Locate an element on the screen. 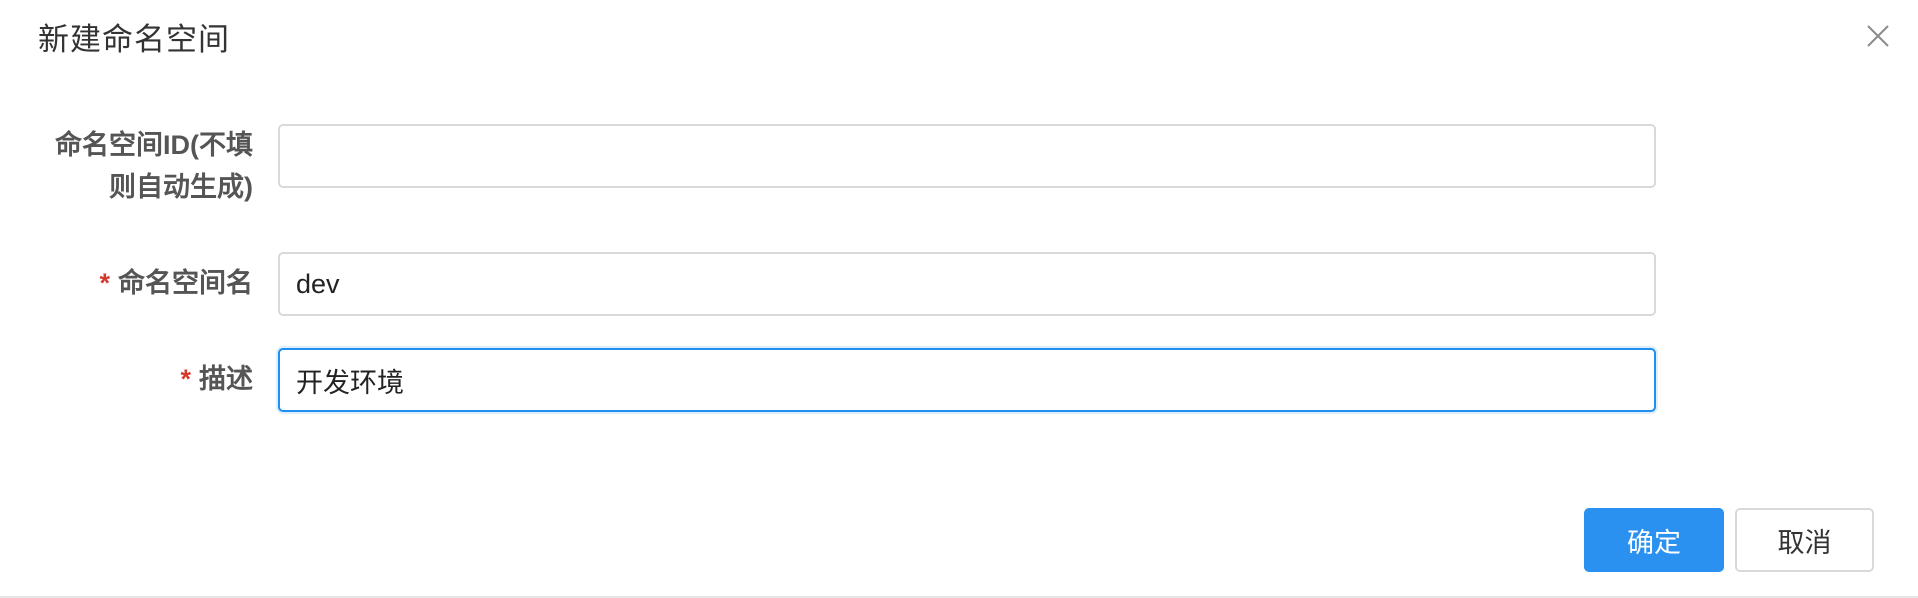 Image resolution: width=1918 pixels, height=598 pixels. description-label: * 描述 is located at coordinates (216, 379).